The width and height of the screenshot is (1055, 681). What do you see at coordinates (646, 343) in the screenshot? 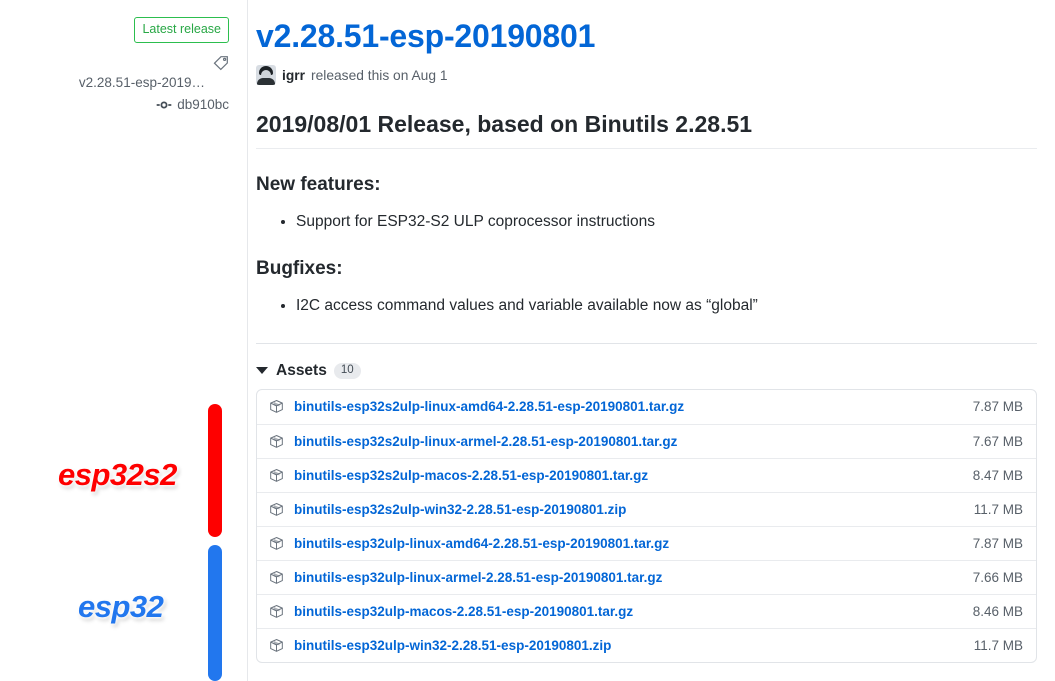
I see `assets-divider` at bounding box center [646, 343].